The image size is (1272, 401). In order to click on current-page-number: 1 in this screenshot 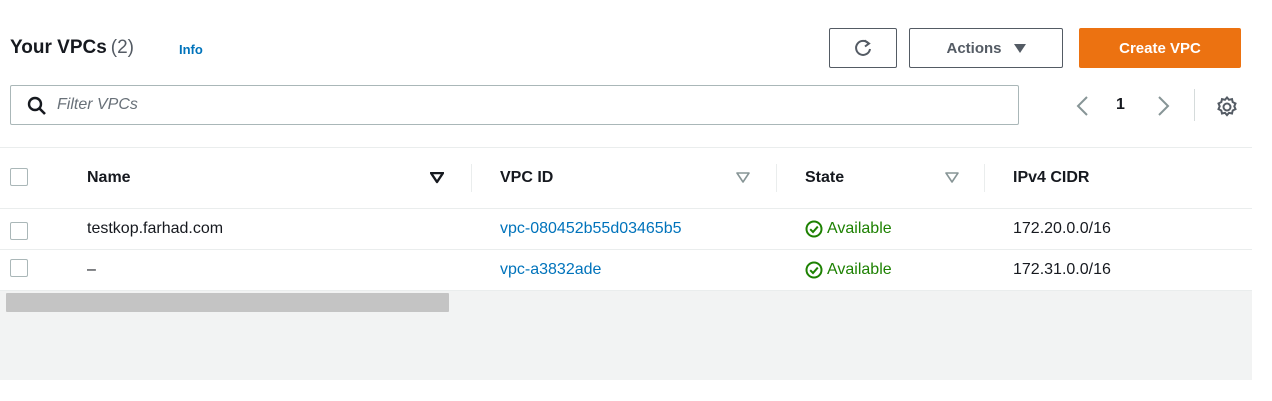, I will do `click(1120, 105)`.